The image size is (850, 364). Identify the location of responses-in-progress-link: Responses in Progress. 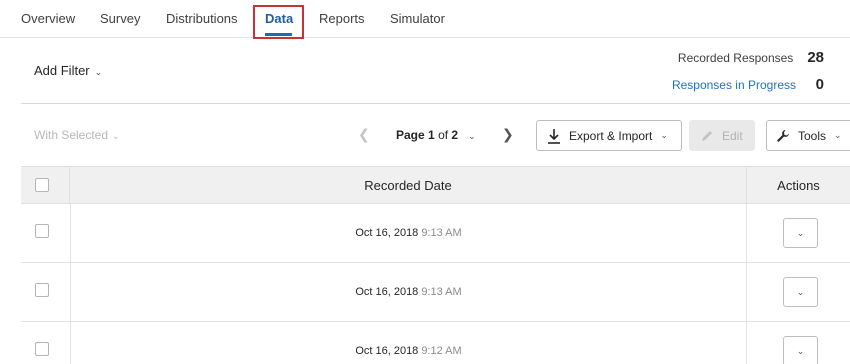
(734, 85).